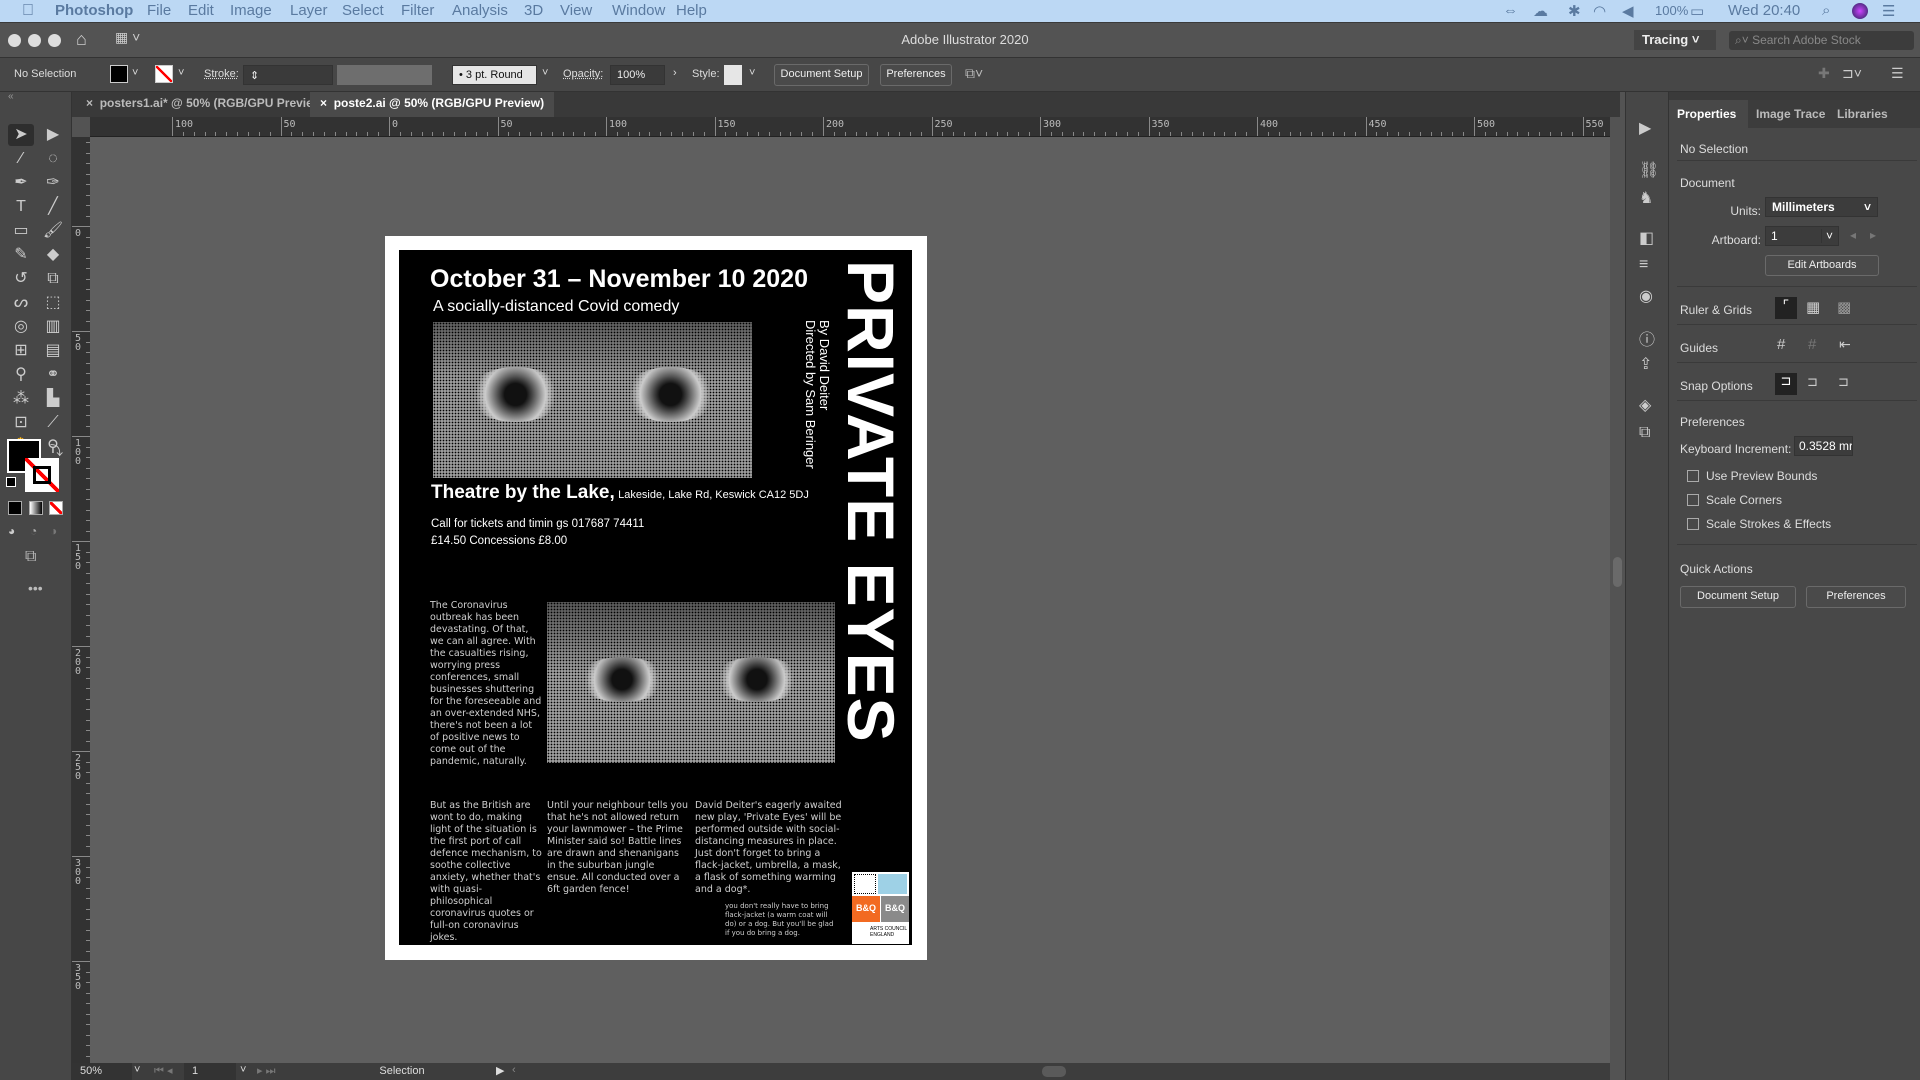  I want to click on selection-icon: ➤, so click(21, 135).